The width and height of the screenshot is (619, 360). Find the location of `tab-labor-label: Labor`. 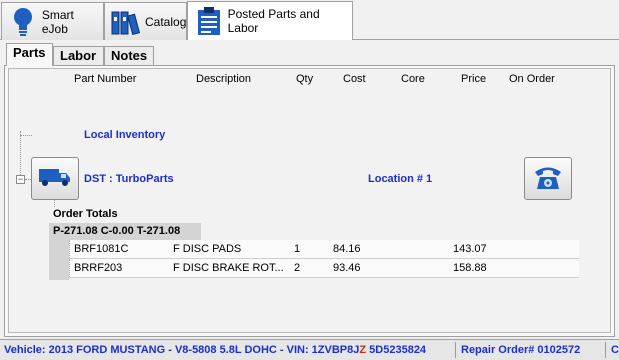

tab-labor-label: Labor is located at coordinates (78, 55).